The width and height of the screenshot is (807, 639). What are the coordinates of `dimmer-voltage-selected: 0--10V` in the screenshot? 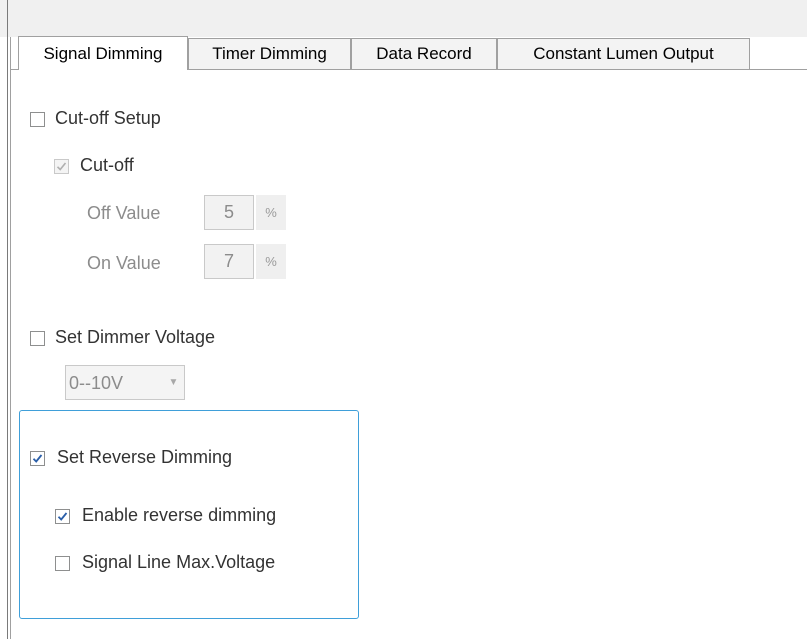 It's located at (96, 383).